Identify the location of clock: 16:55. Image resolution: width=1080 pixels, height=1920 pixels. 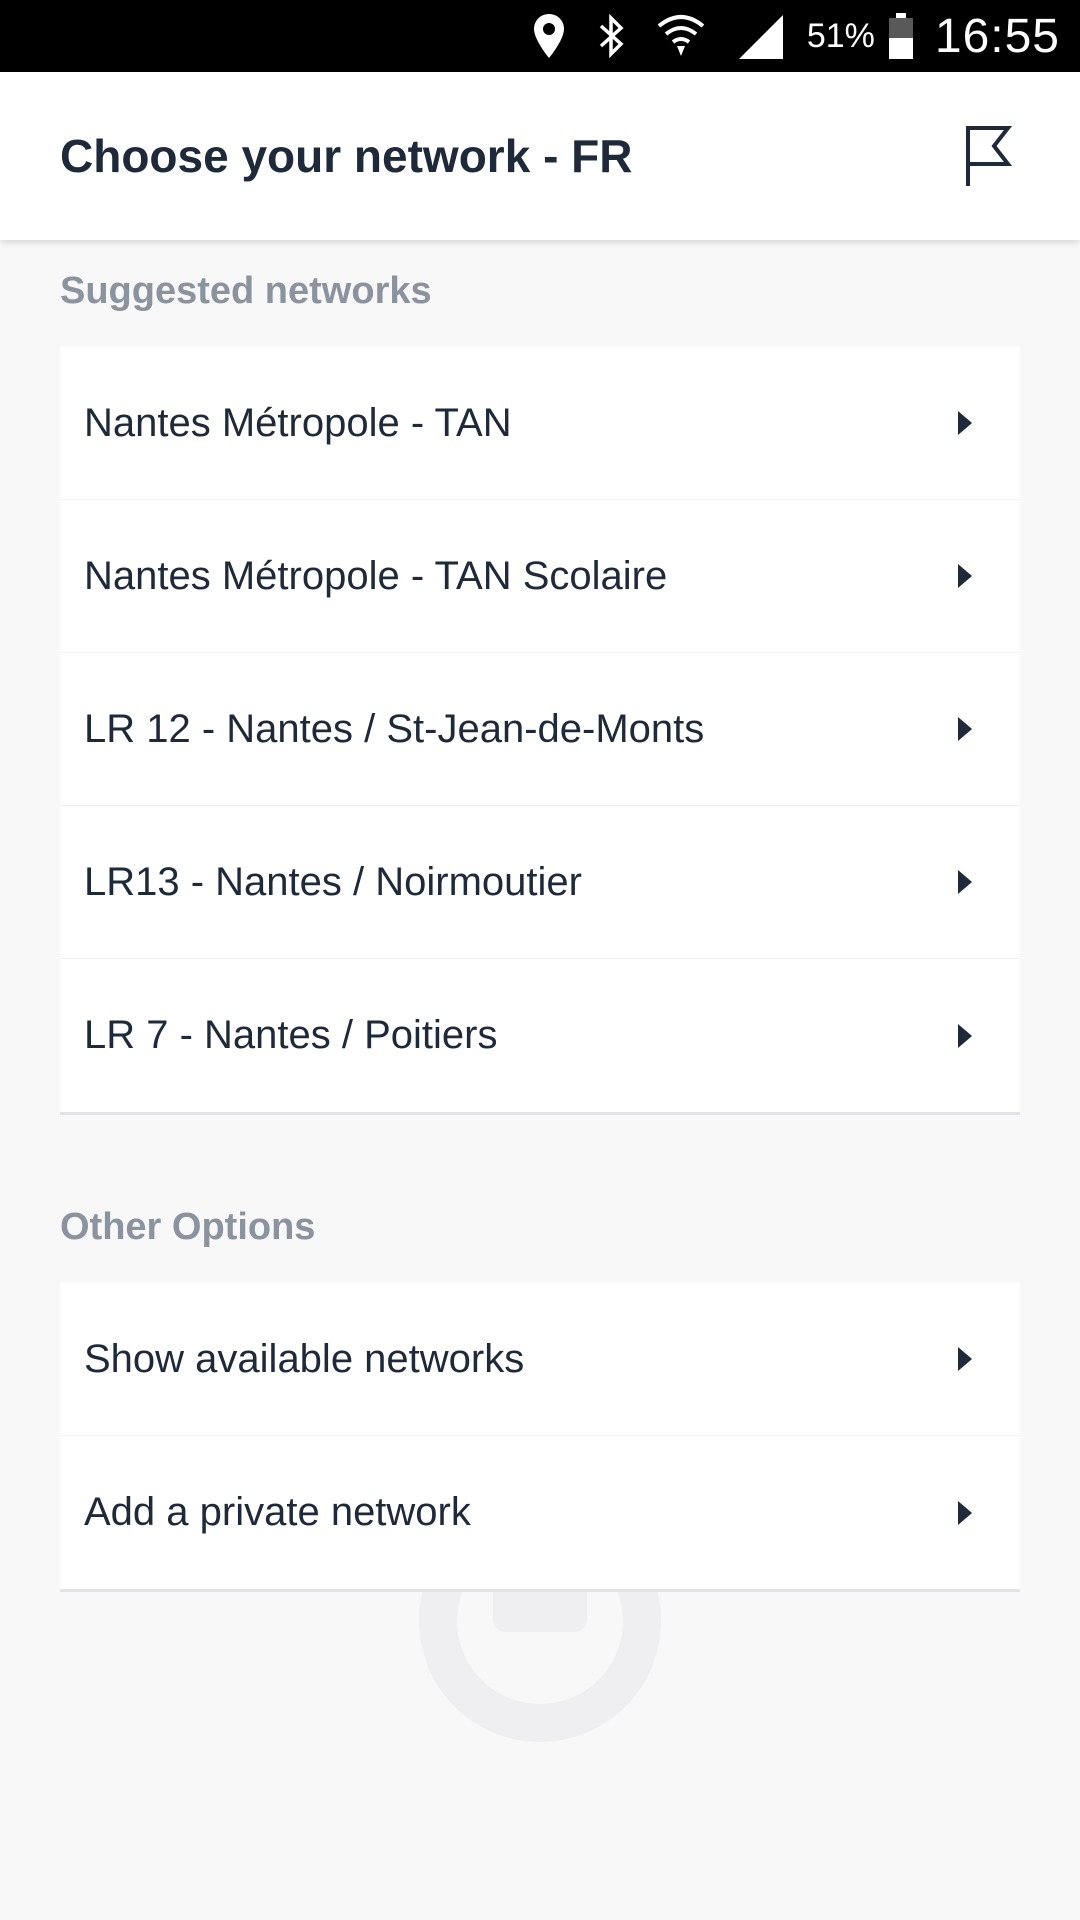
(997, 36).